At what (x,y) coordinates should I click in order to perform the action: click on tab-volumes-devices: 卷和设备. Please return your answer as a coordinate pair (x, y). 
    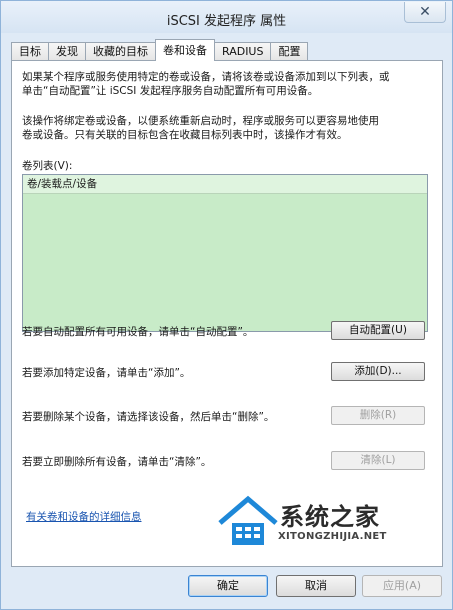
    Looking at the image, I should click on (185, 50).